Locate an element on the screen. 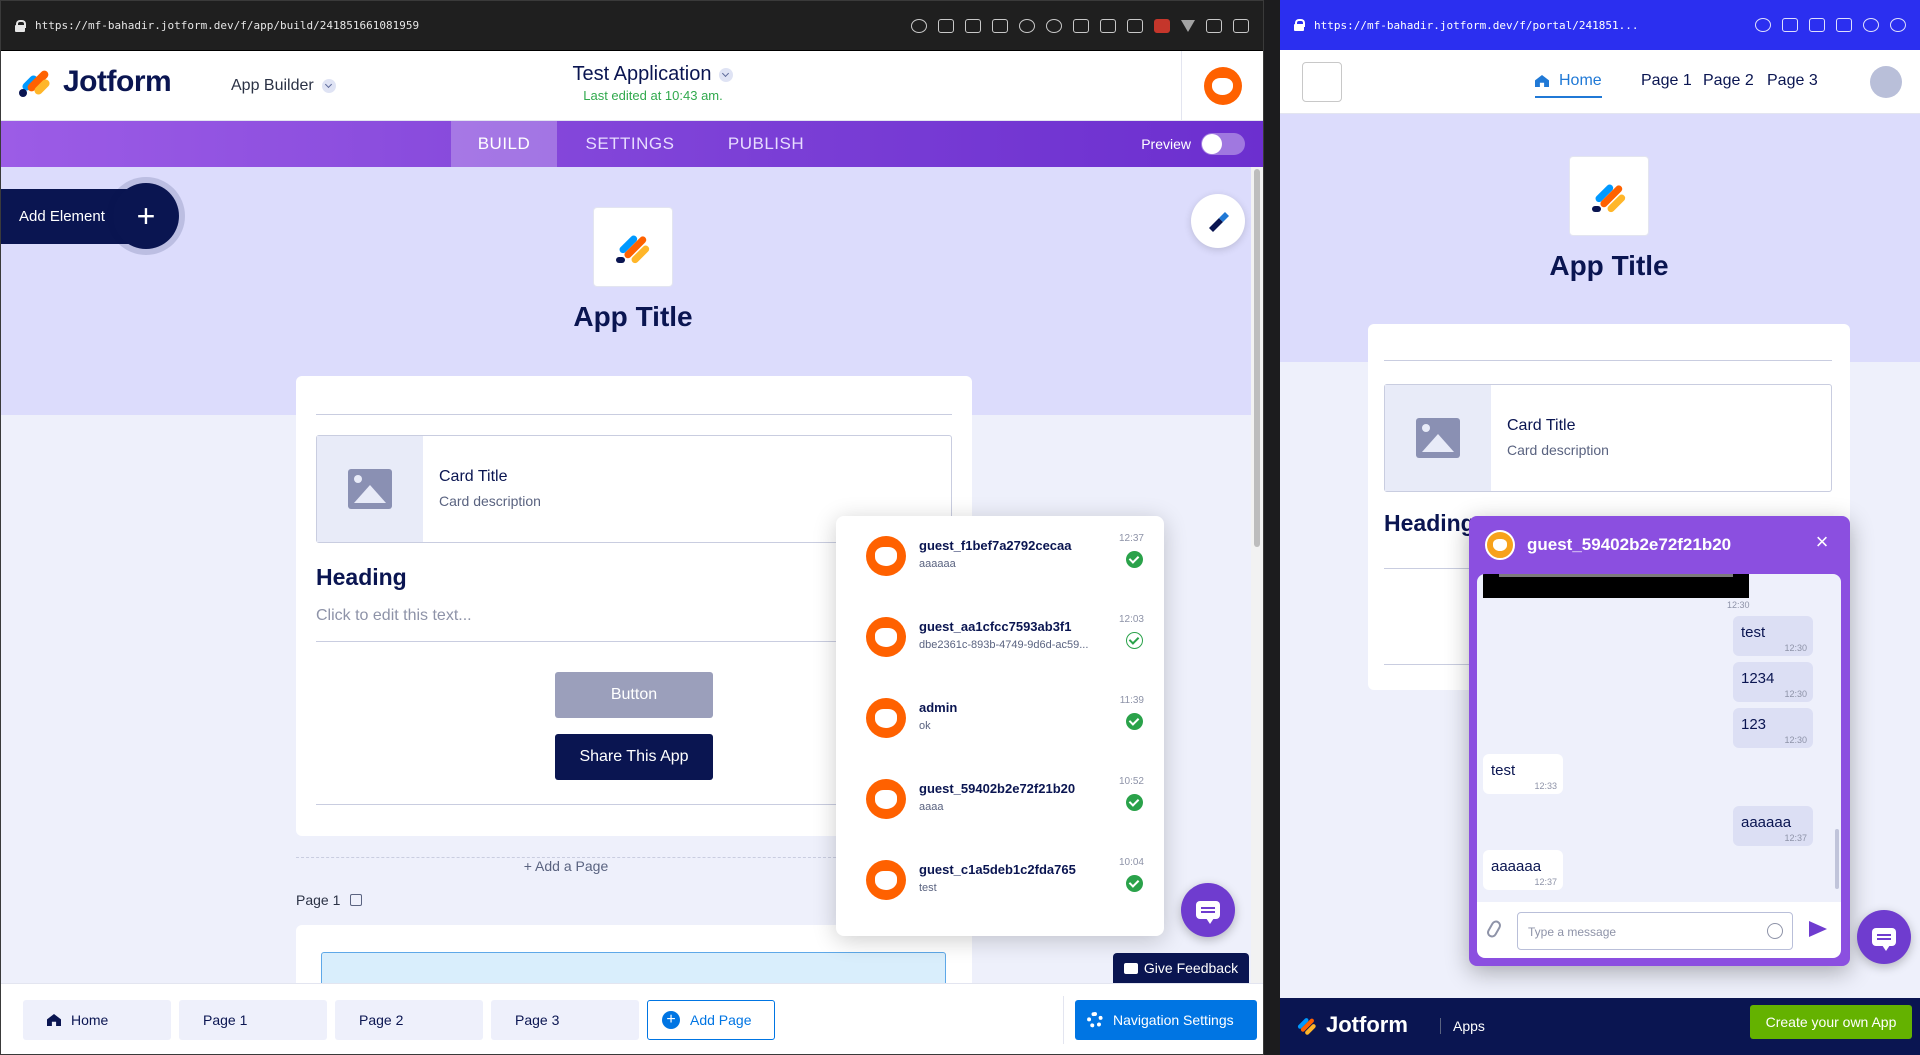  nav-page-1: Page 1 is located at coordinates (253, 1020).